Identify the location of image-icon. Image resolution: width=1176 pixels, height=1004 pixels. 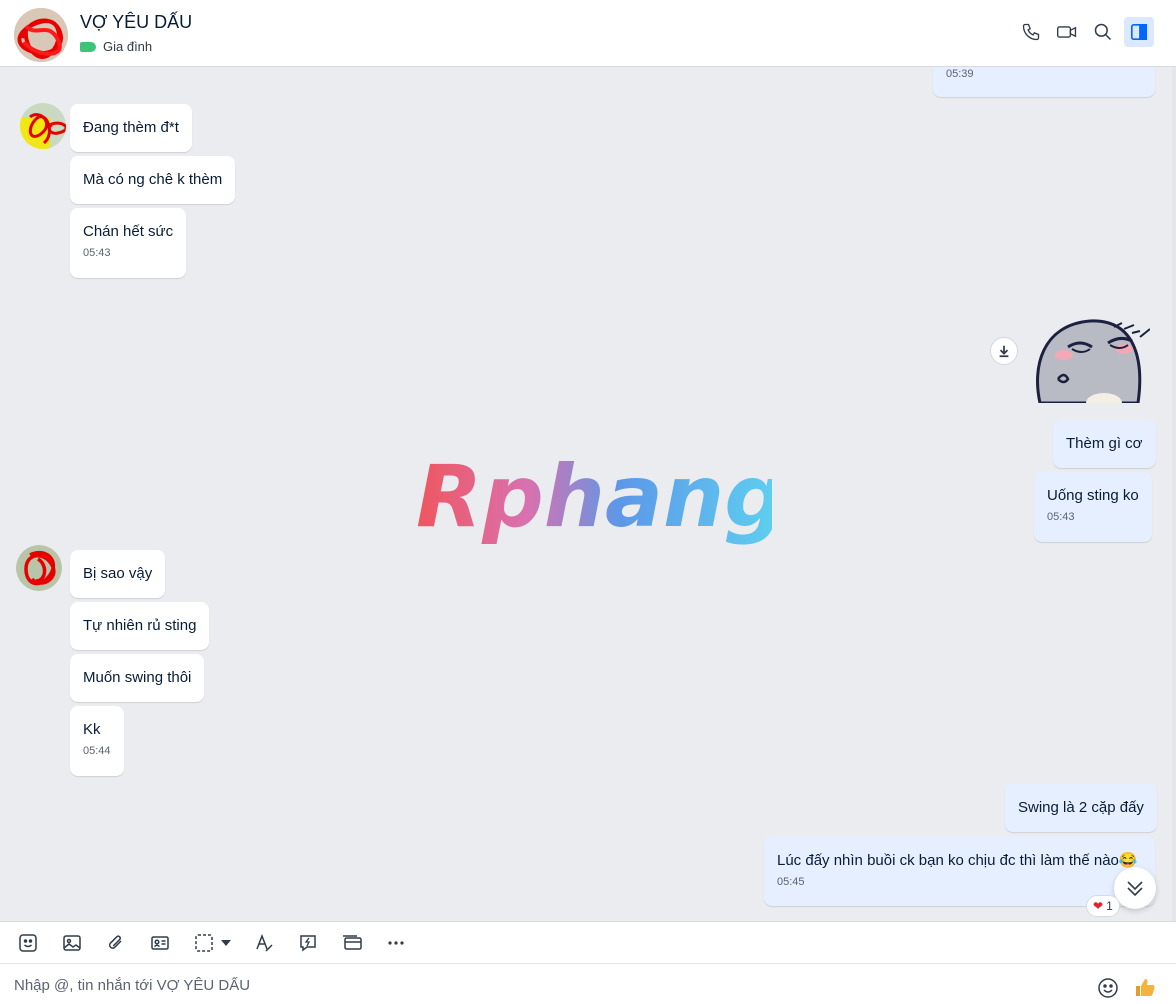
(72, 943).